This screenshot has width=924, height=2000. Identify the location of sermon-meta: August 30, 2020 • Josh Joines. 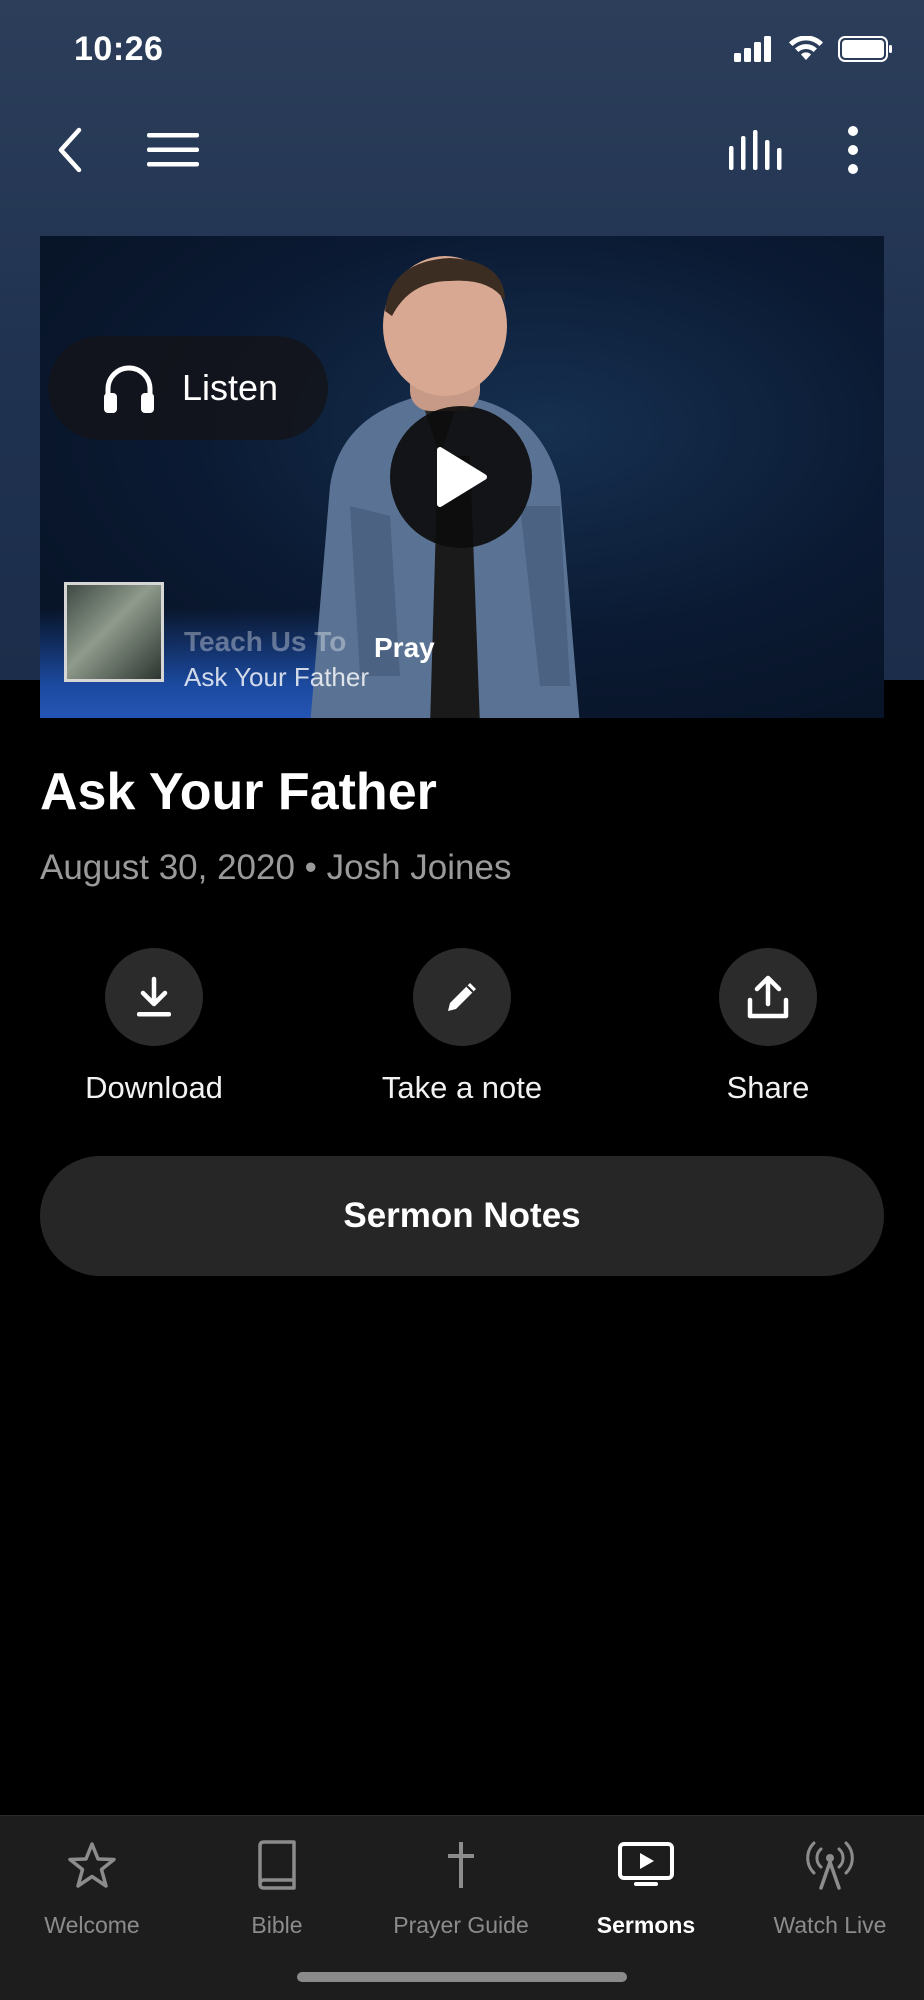
(276, 867).